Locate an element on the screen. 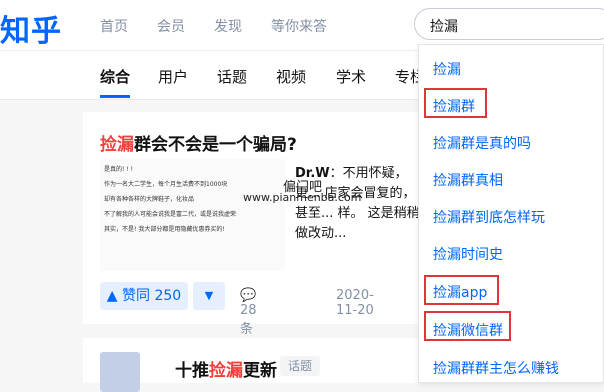 The height and width of the screenshot is (392, 604). nav-vip: 会员 is located at coordinates (171, 26).